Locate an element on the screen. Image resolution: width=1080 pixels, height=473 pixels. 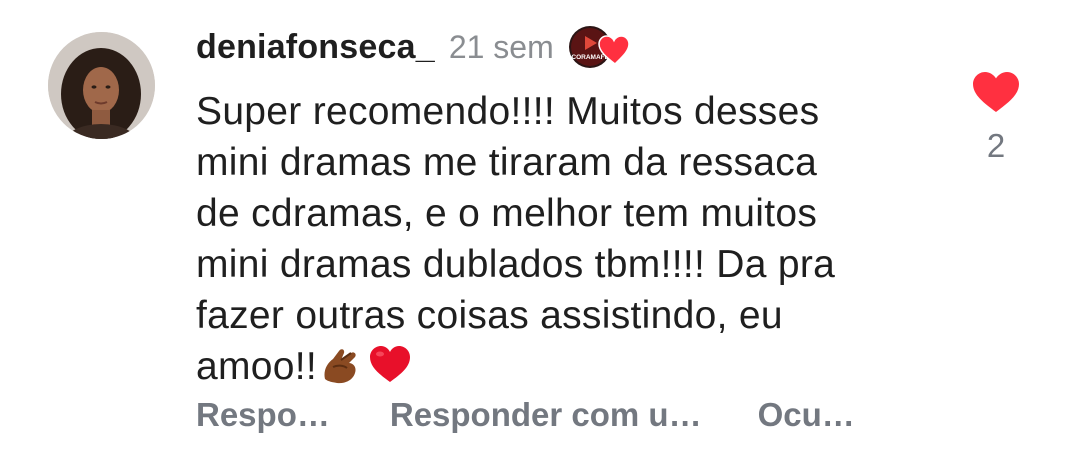
like-count: 2 is located at coordinates (996, 145).